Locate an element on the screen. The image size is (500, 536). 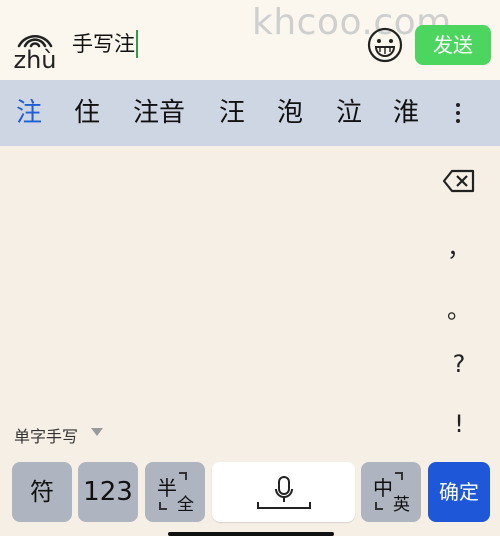
chinese-label: 中 is located at coordinates (383, 488).